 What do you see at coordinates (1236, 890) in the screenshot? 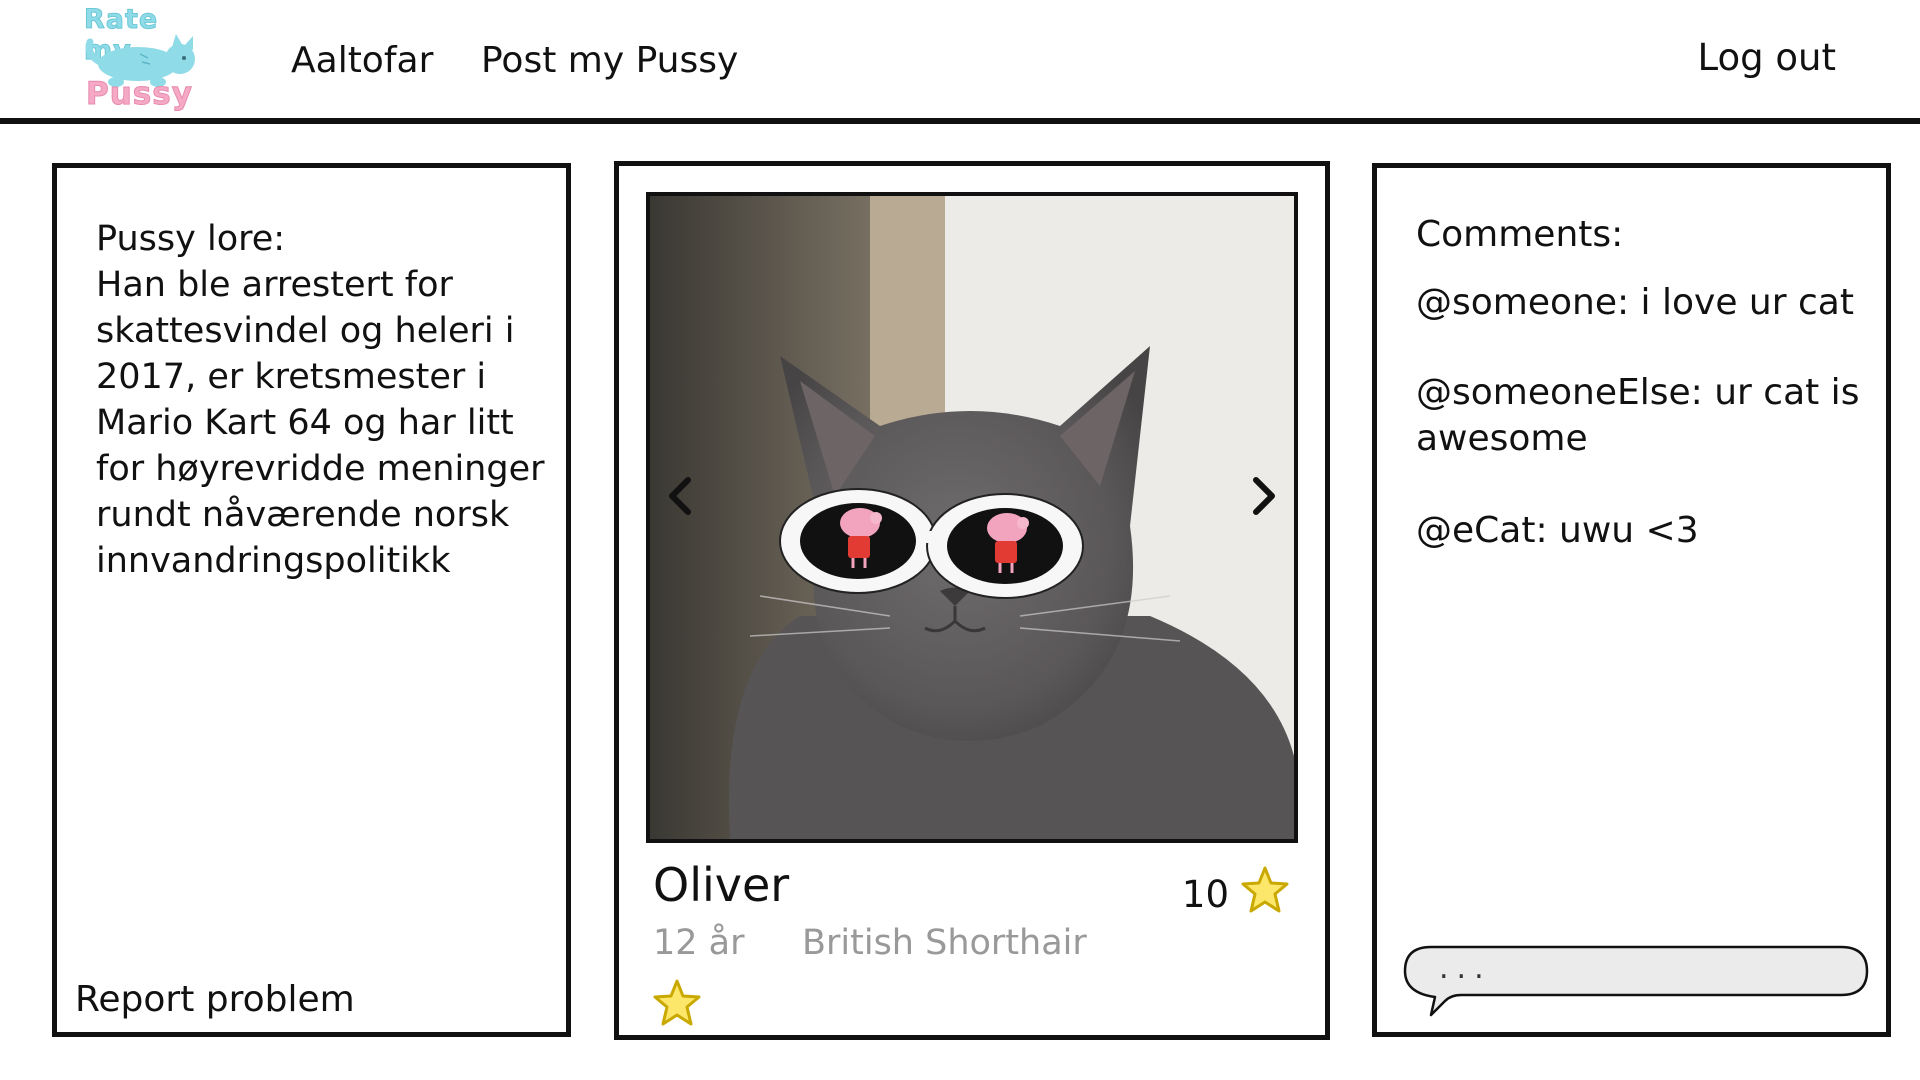
I see `cat-rating: 10` at bounding box center [1236, 890].